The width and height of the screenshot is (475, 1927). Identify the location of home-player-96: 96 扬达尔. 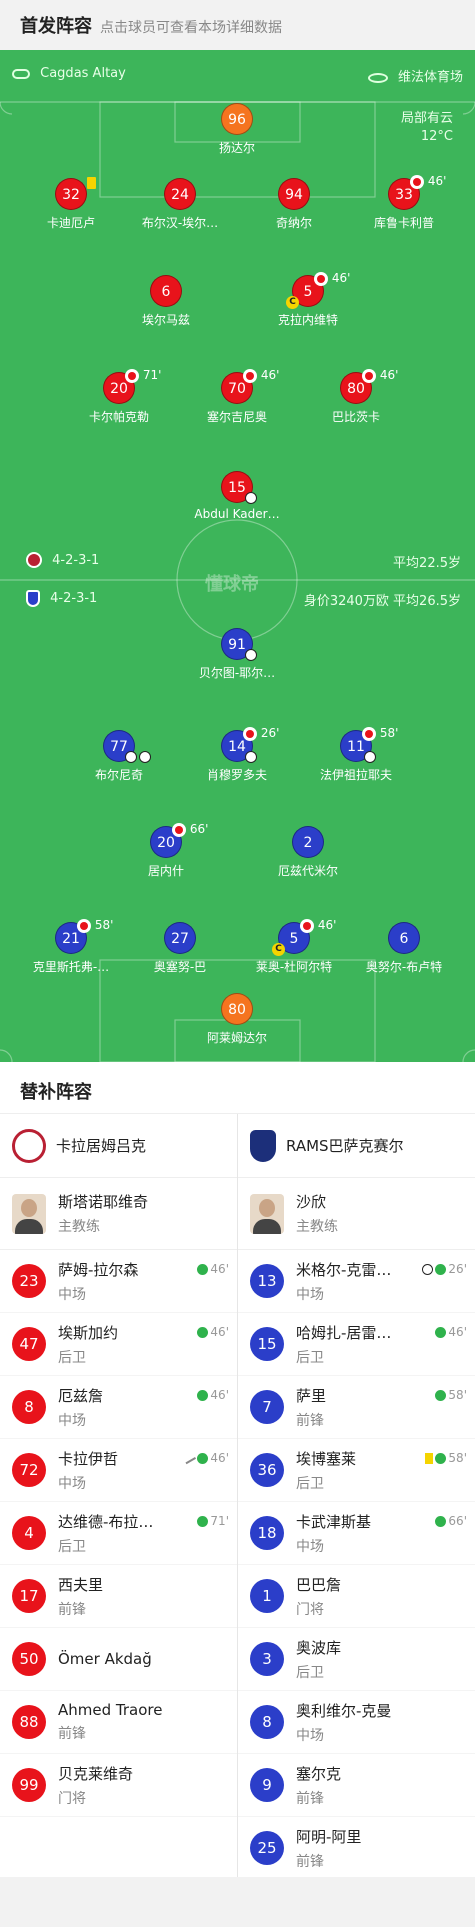
(237, 129).